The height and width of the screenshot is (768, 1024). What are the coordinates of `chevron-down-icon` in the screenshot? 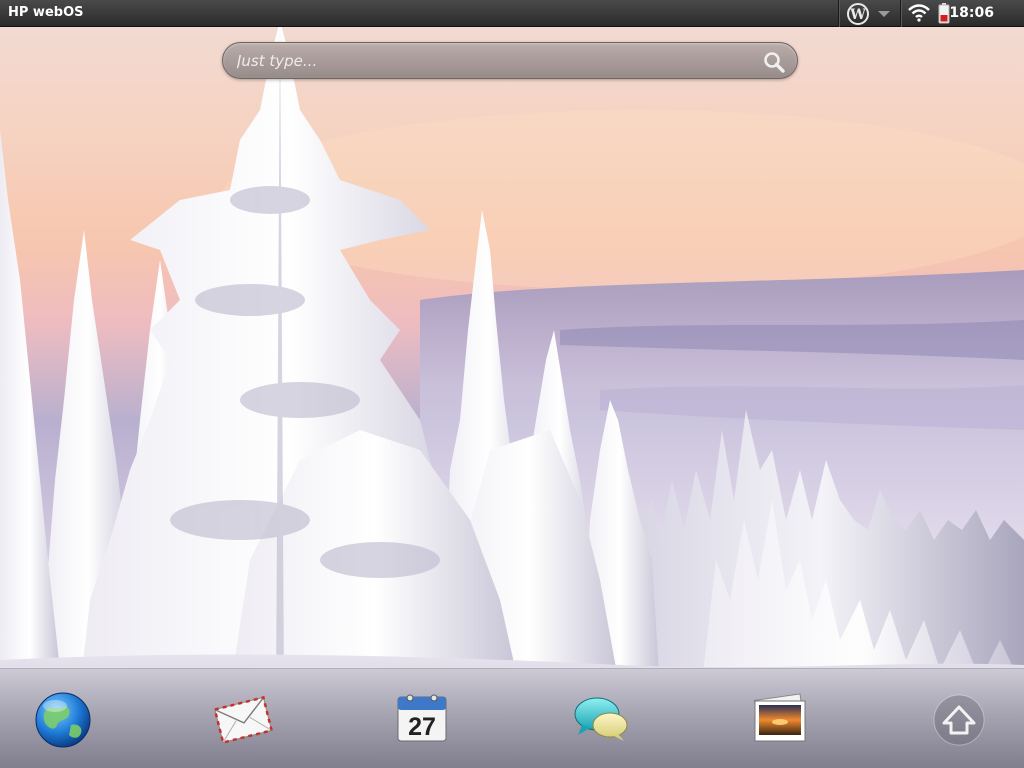 It's located at (884, 14).